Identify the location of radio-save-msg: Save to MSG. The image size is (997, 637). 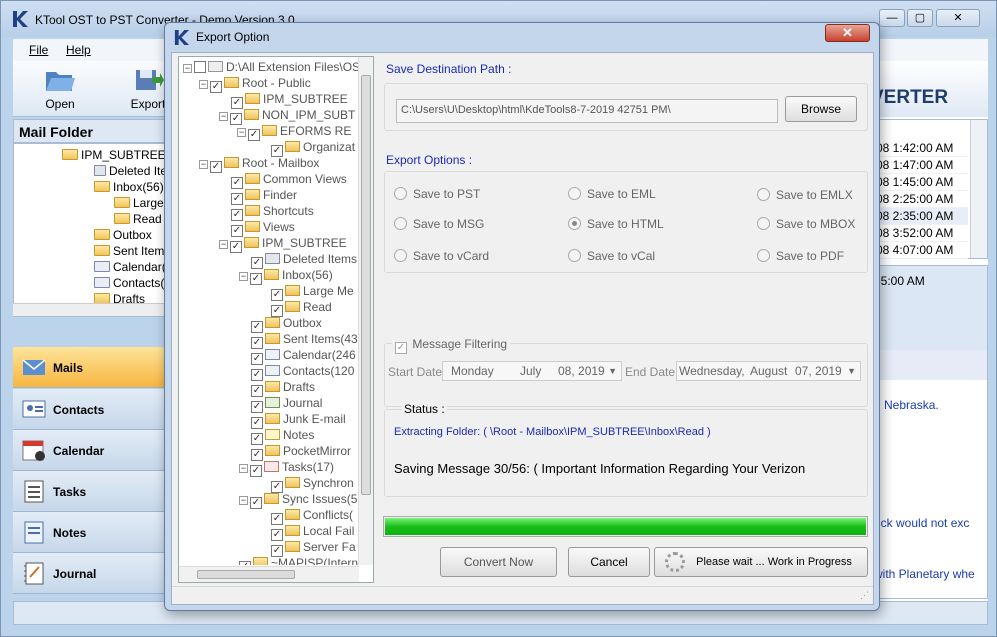
(439, 224).